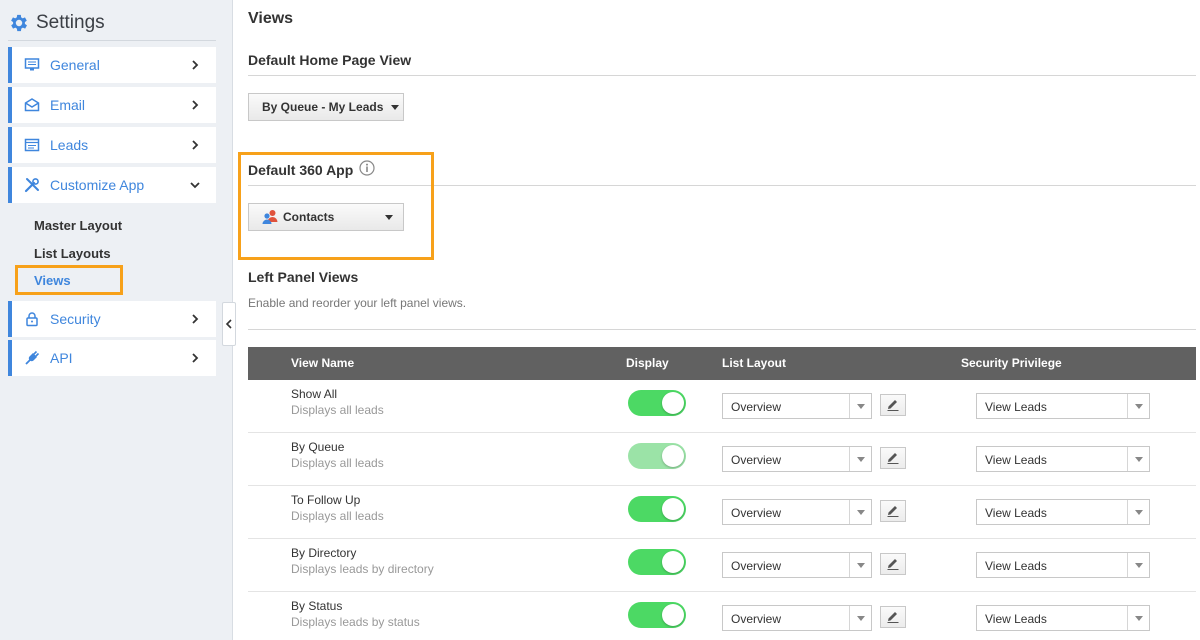 This screenshot has height=640, width=1200. What do you see at coordinates (112, 145) in the screenshot?
I see `sidebar-item-leads: Leads` at bounding box center [112, 145].